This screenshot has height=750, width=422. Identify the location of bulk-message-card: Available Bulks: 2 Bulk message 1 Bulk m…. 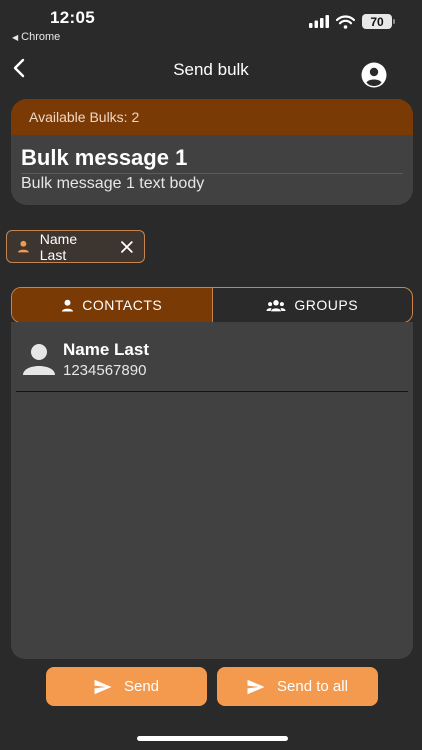
(212, 152).